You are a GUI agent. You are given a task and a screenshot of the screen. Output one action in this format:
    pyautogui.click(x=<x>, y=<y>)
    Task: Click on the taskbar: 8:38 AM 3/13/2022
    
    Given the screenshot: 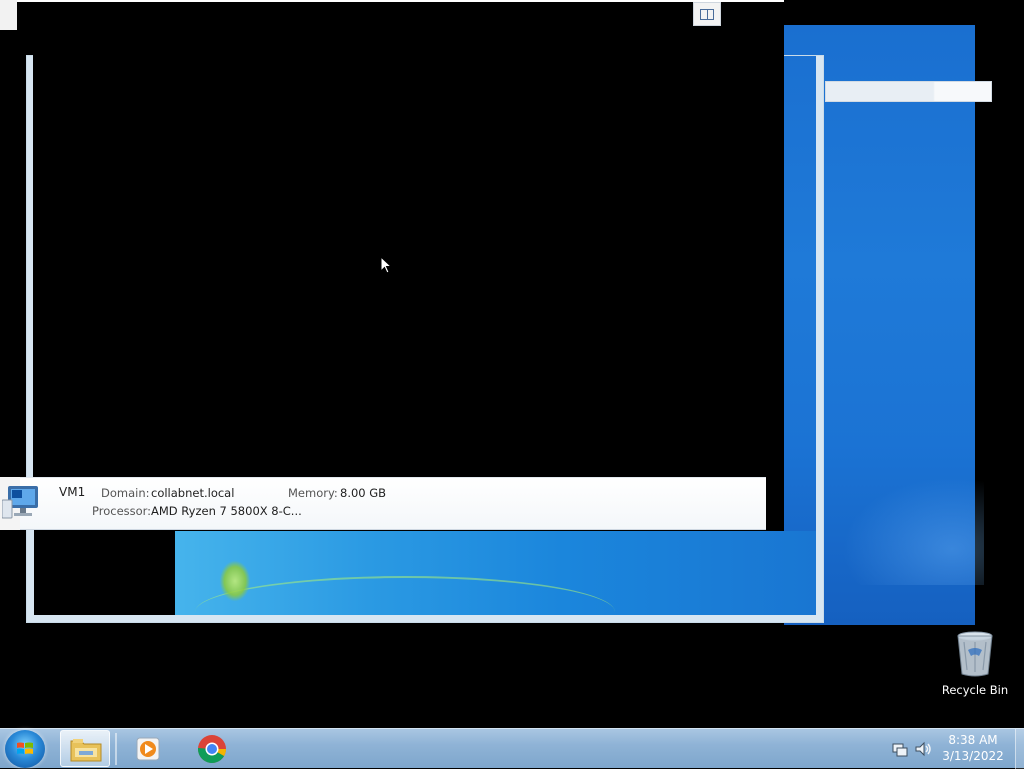 What is the action you would take?
    pyautogui.click(x=512, y=748)
    